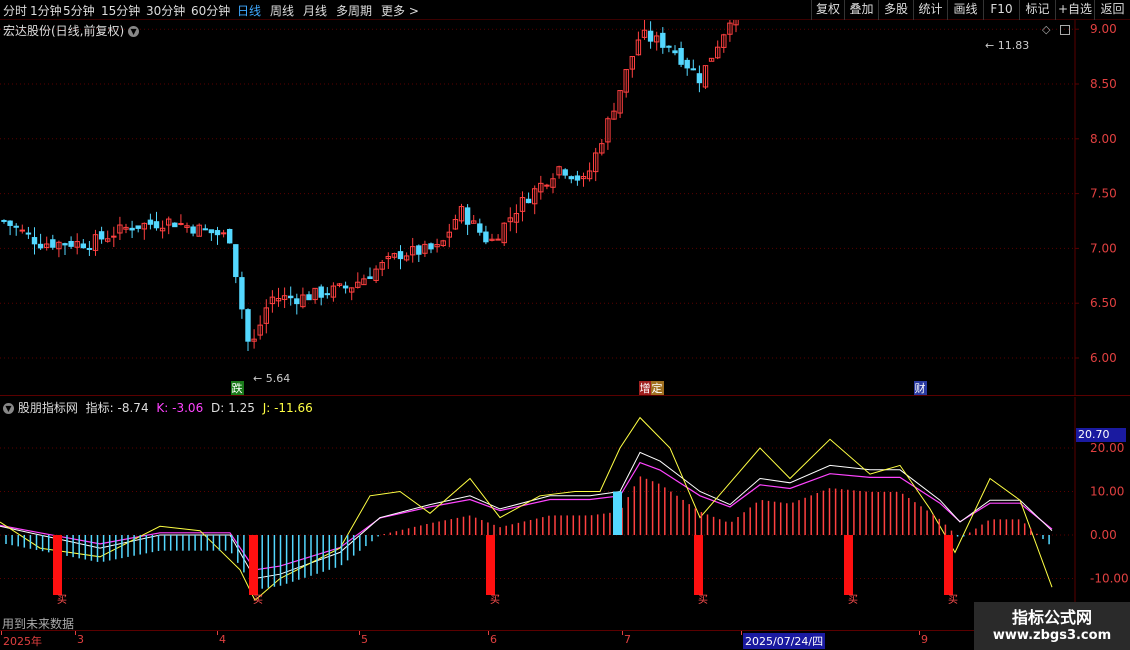  I want to click on y-tick-label: 20.00, so click(1107, 448).